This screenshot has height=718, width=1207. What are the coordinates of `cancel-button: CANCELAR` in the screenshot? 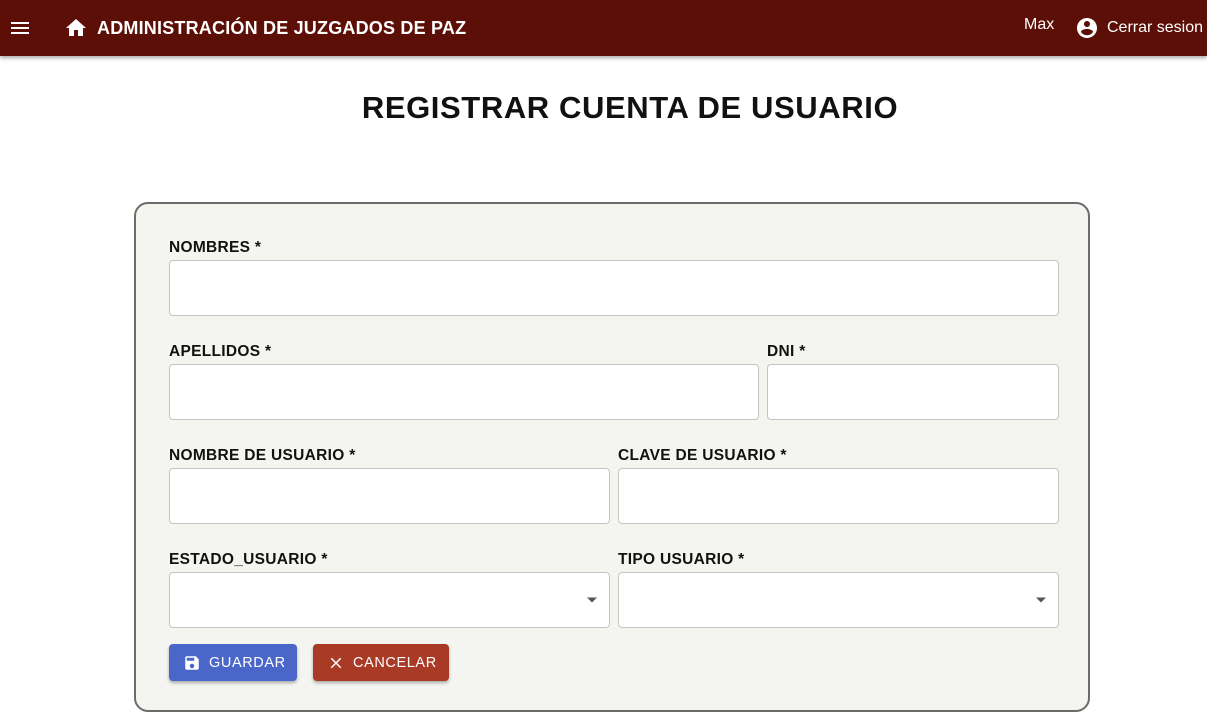 It's located at (381, 662).